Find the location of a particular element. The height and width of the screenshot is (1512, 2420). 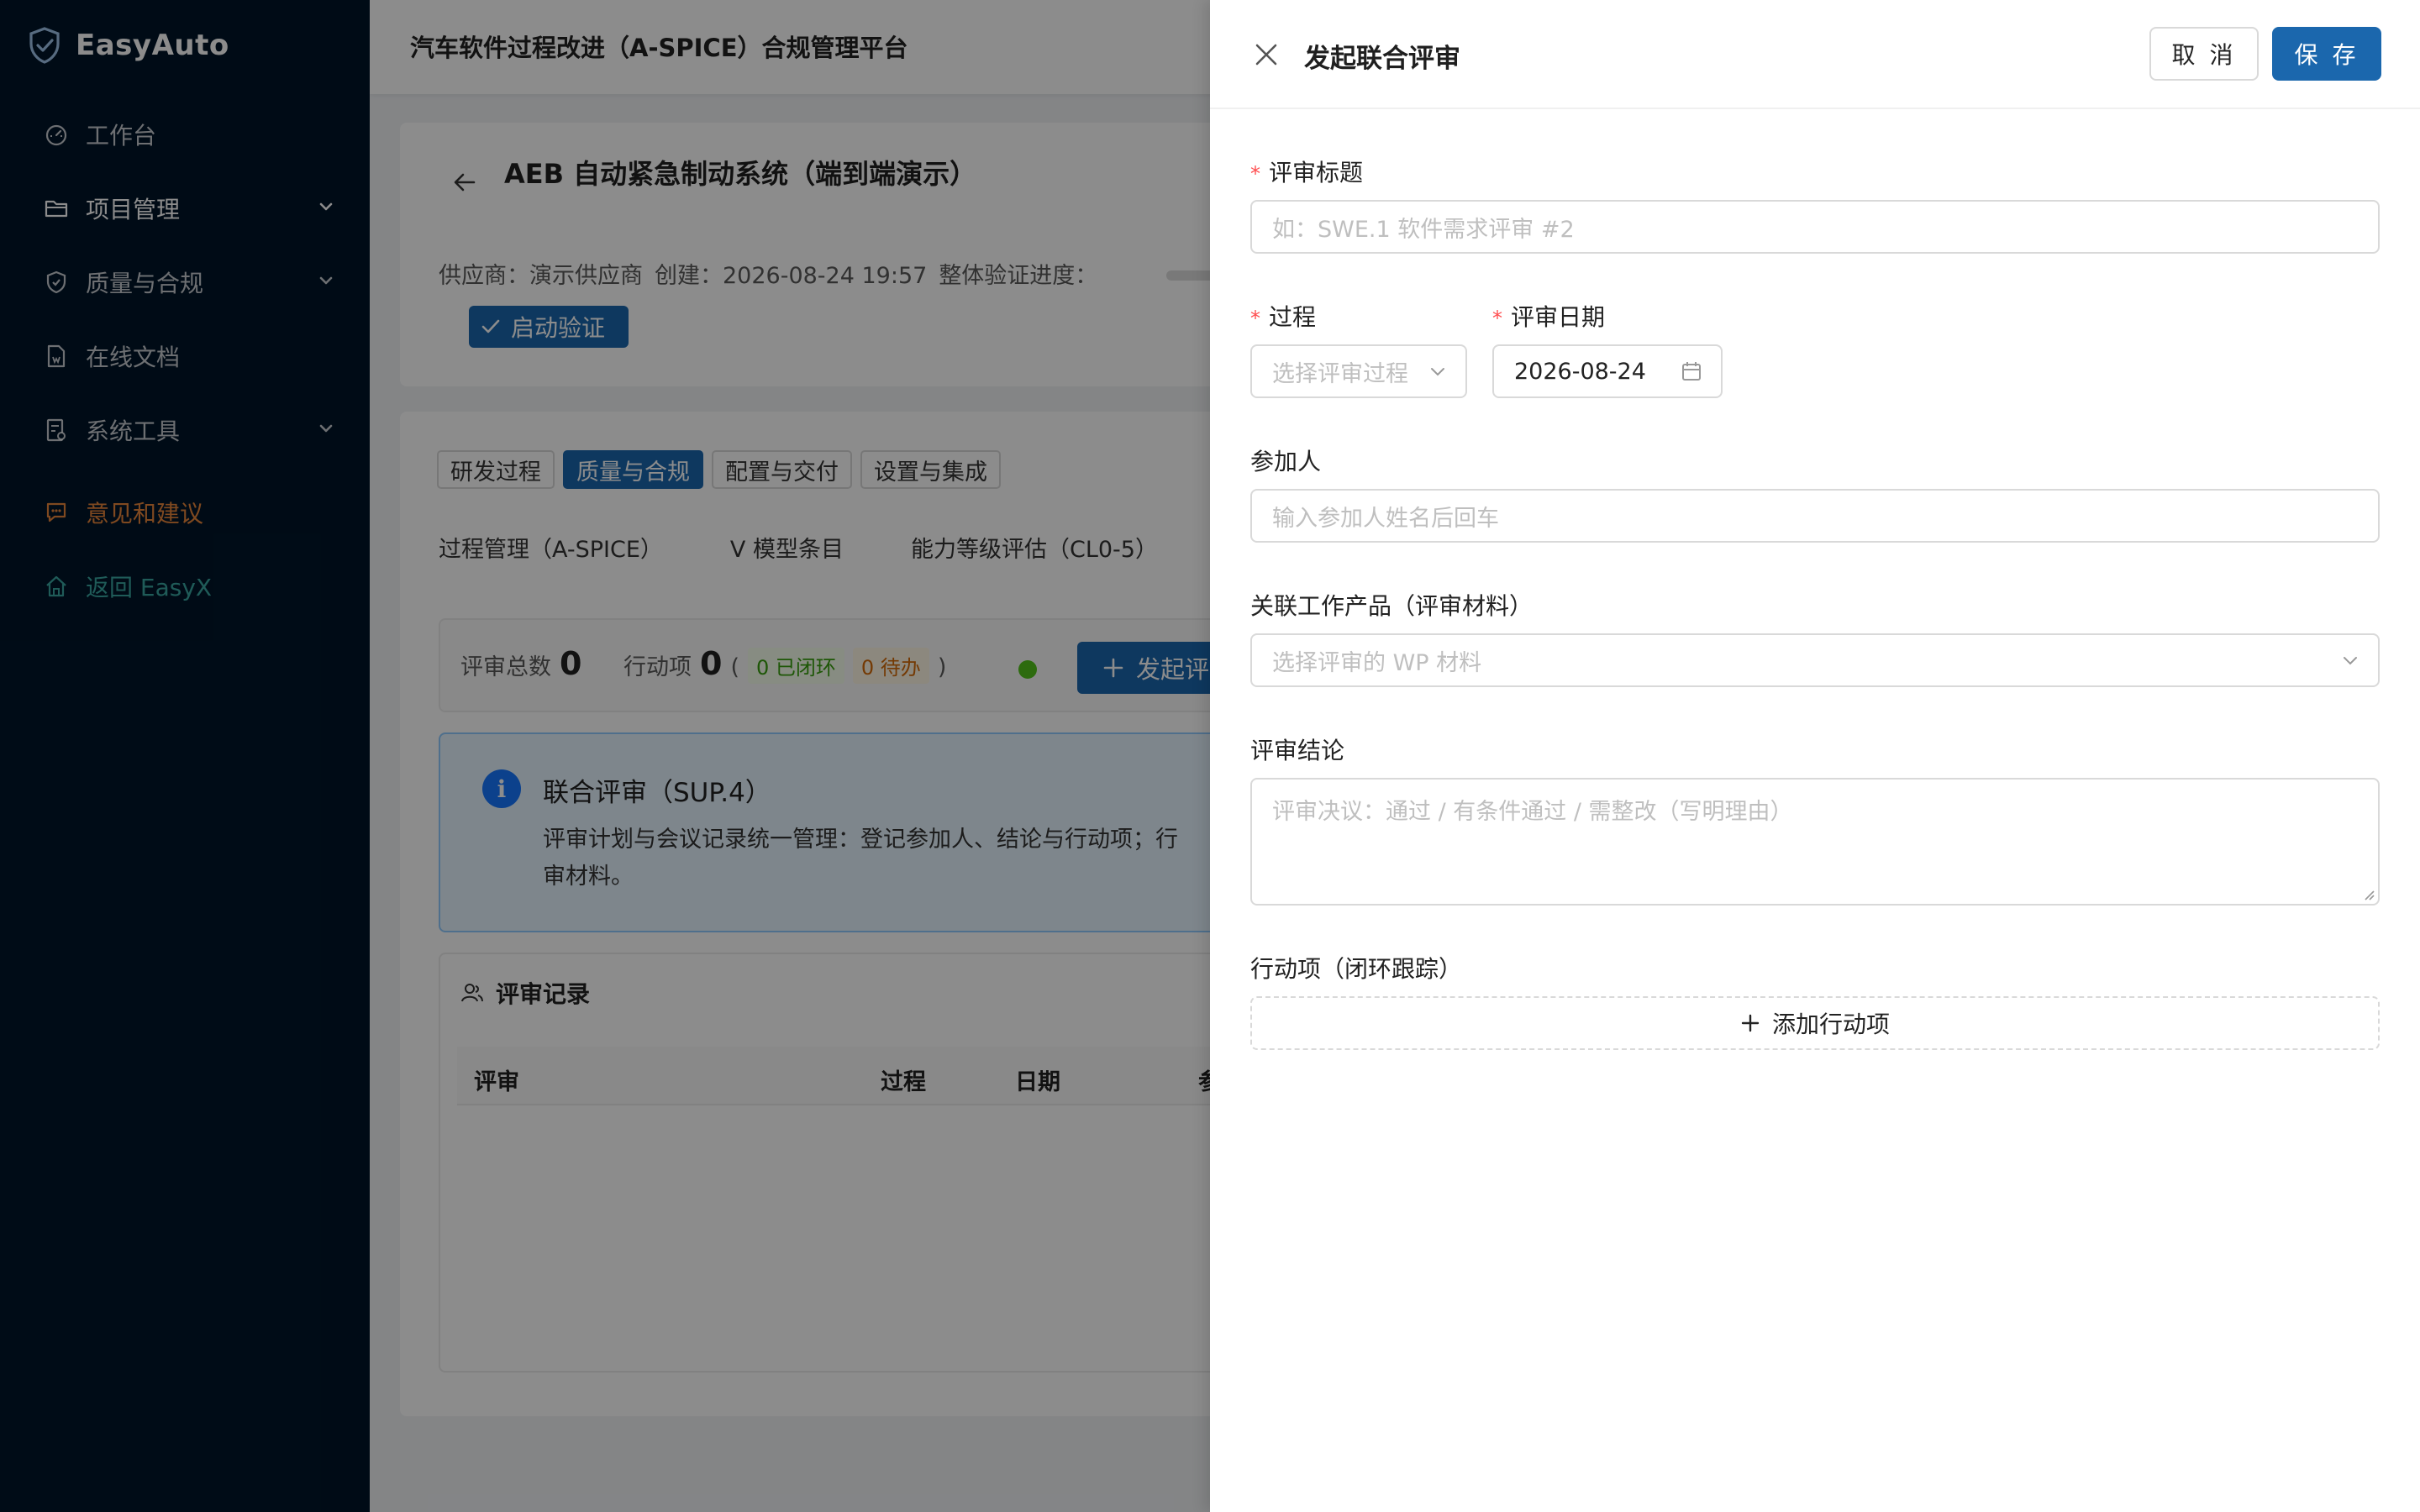

review-date-label: * 评审日期 is located at coordinates (1548, 316).